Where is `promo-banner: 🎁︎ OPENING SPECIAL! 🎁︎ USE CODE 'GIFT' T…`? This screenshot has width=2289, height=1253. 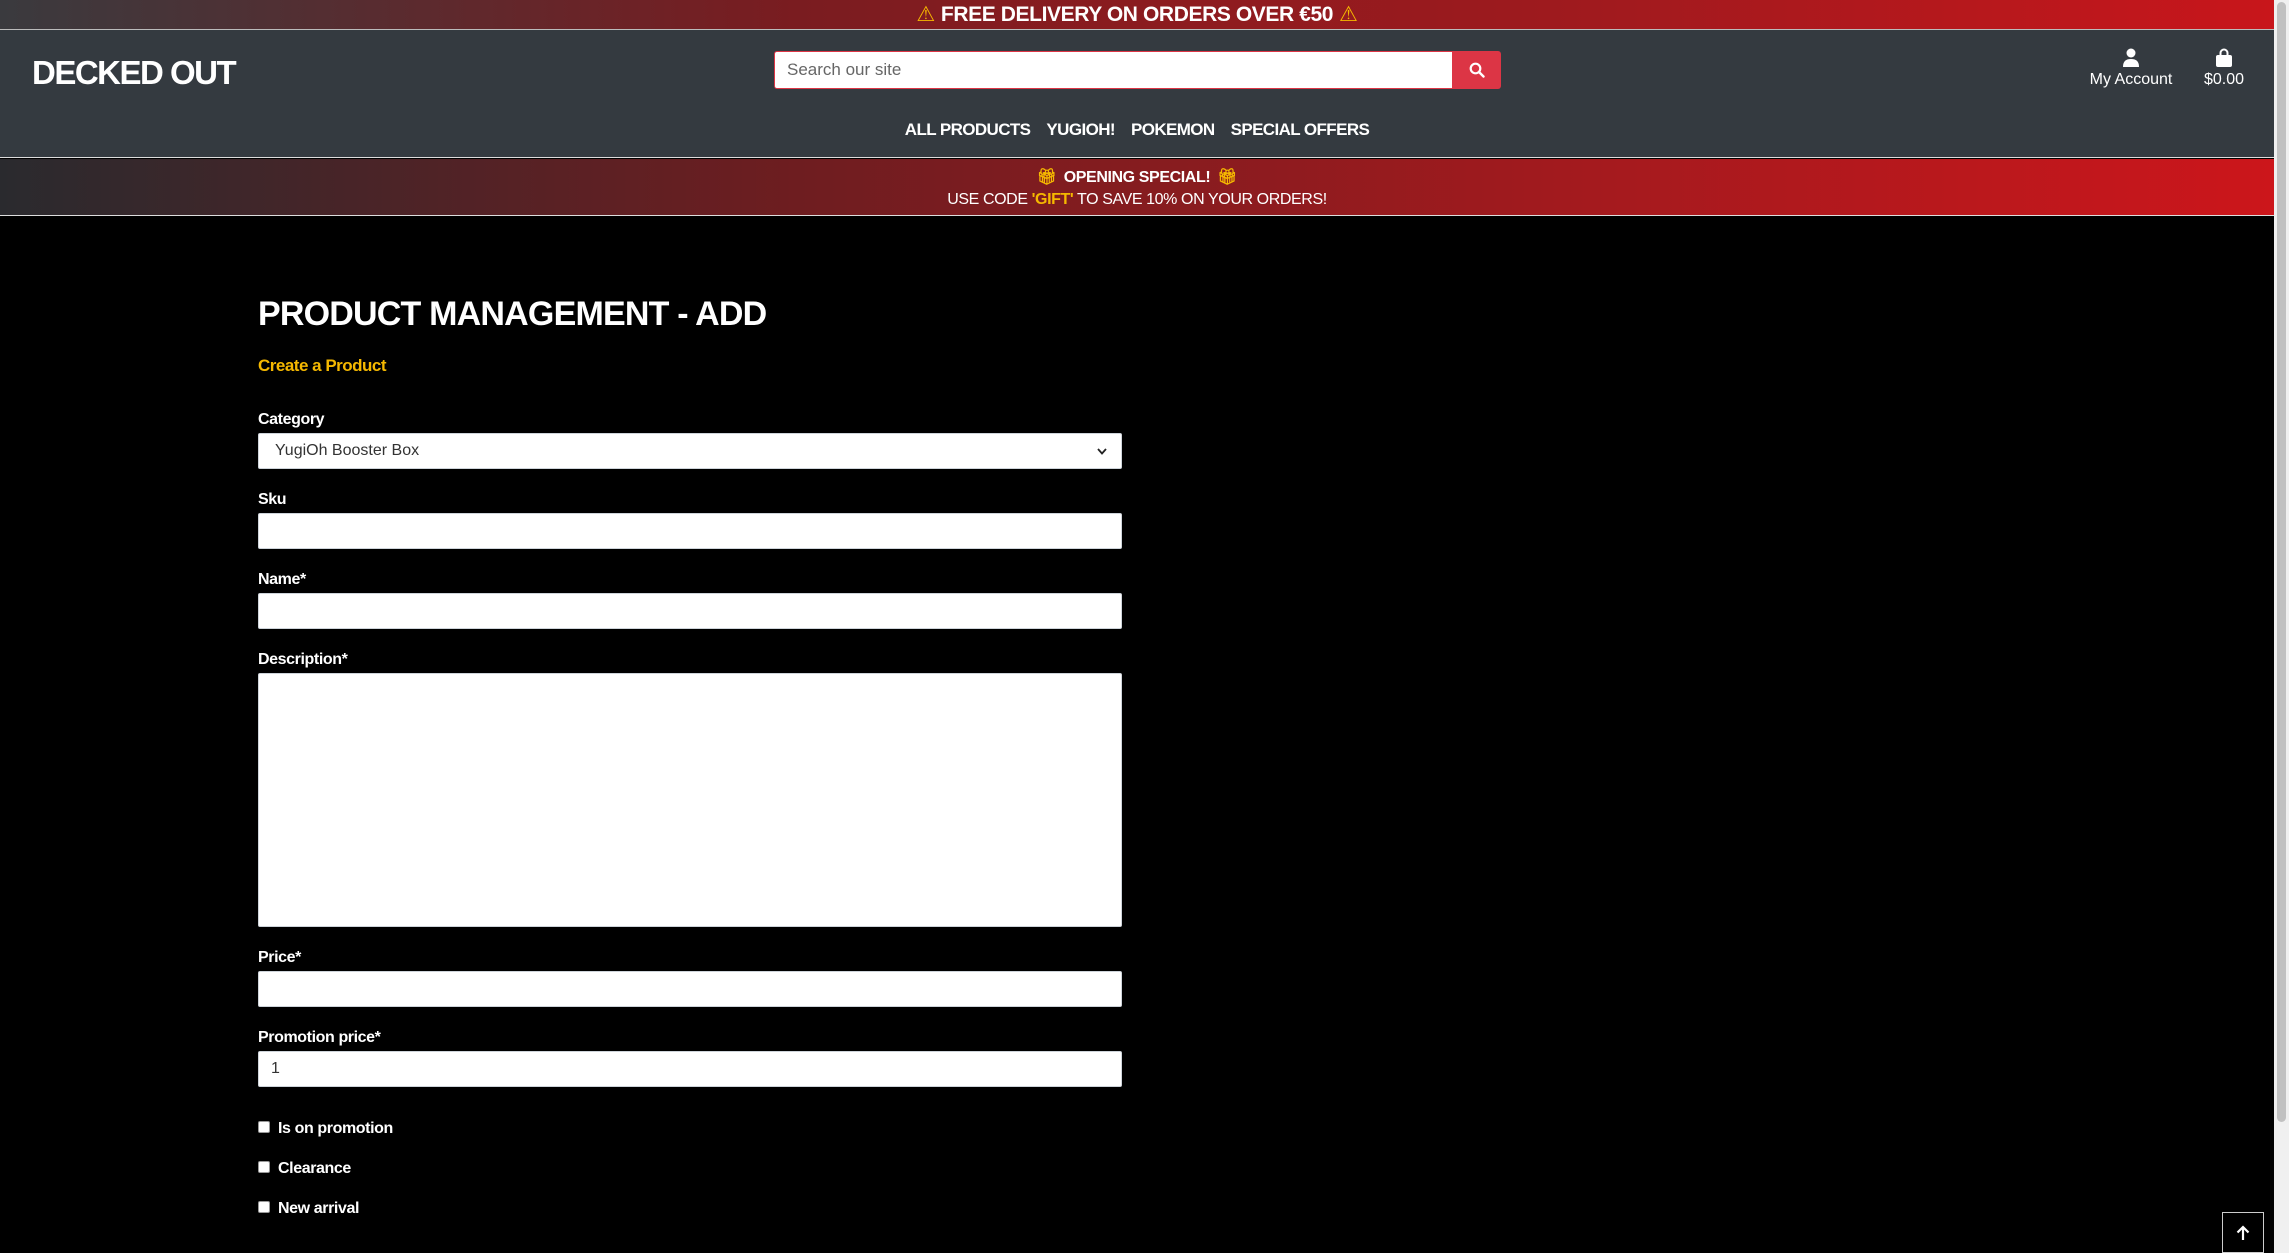 promo-banner: 🎁︎ OPENING SPECIAL! 🎁︎ USE CODE 'GIFT' T… is located at coordinates (1137, 187).